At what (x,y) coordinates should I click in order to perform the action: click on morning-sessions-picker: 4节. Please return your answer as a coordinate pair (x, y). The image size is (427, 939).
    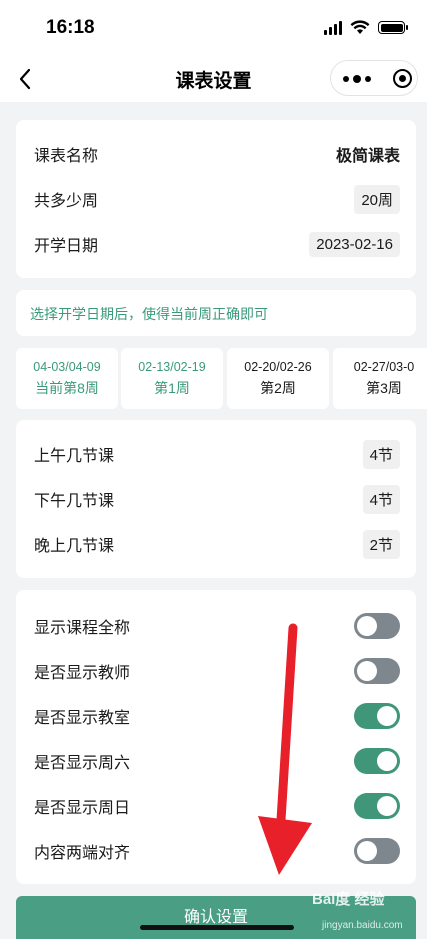
    Looking at the image, I should click on (381, 454).